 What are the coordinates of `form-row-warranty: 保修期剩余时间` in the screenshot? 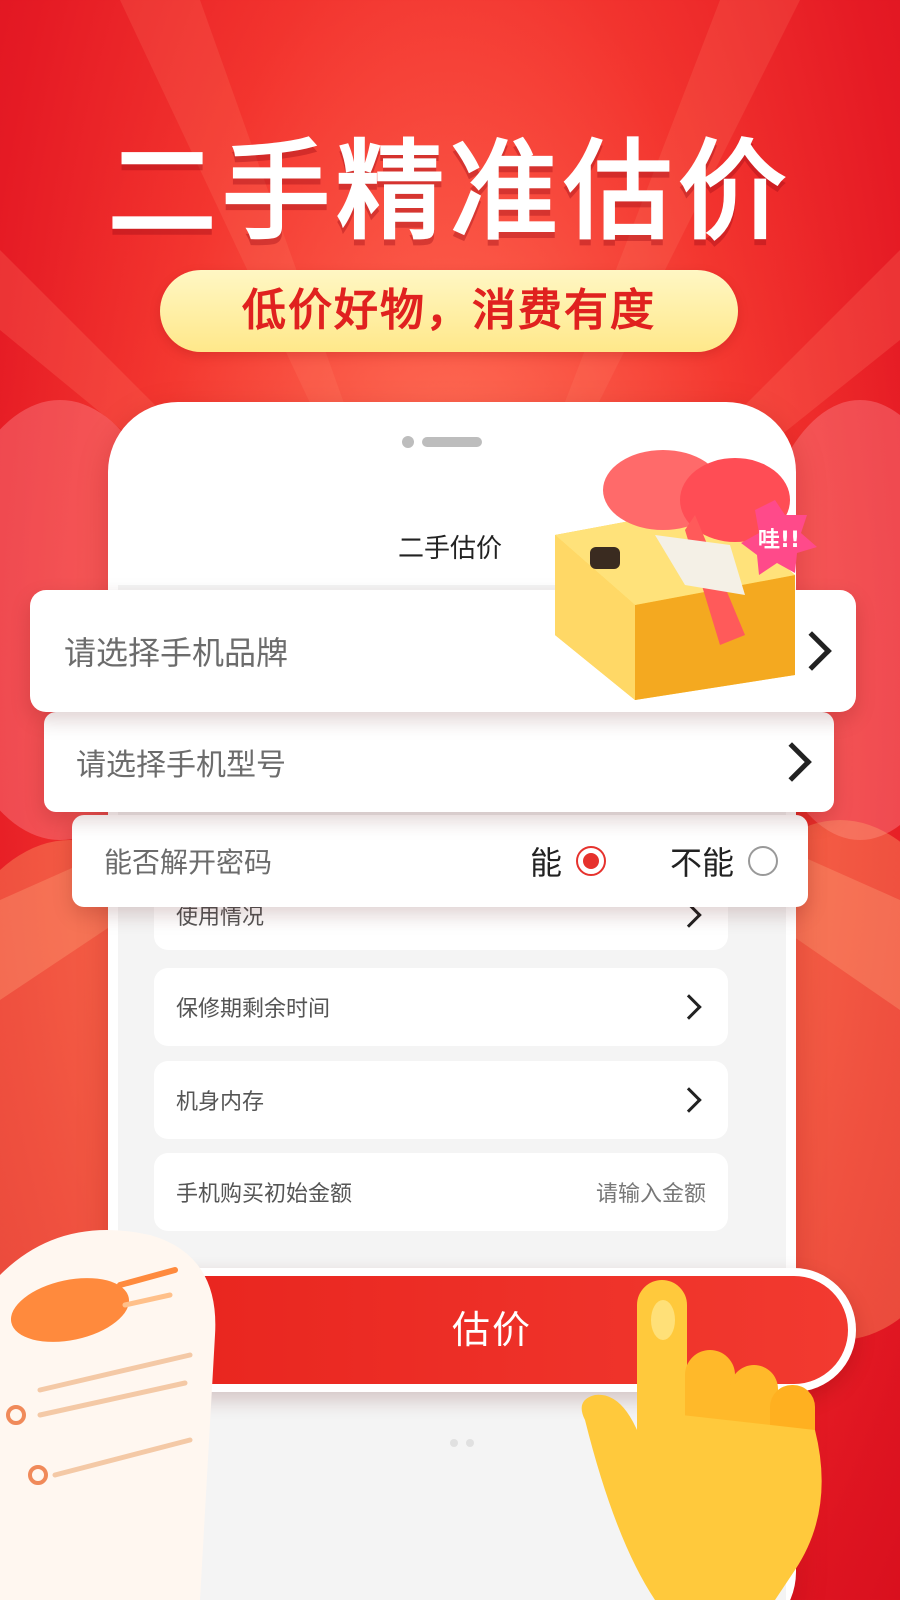 It's located at (441, 1007).